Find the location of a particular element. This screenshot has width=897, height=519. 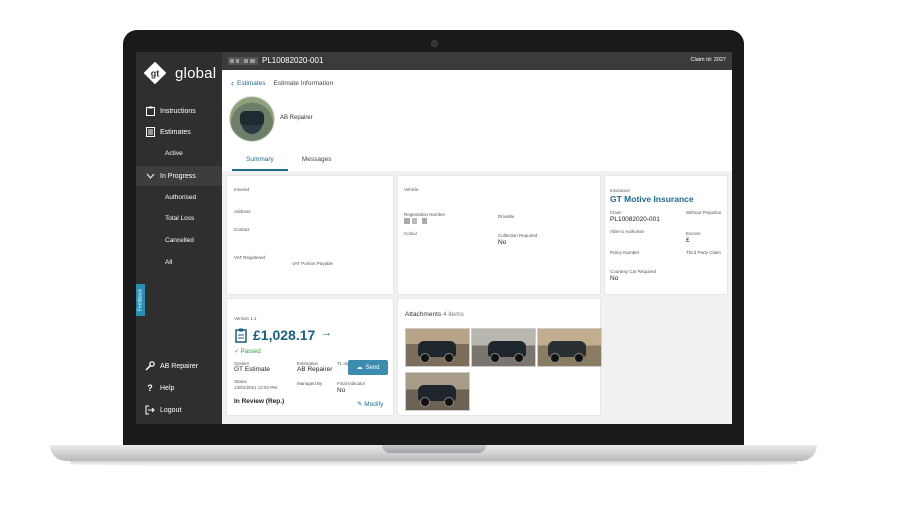

attachments-title: Attachments 4 items is located at coordinates (434, 314).